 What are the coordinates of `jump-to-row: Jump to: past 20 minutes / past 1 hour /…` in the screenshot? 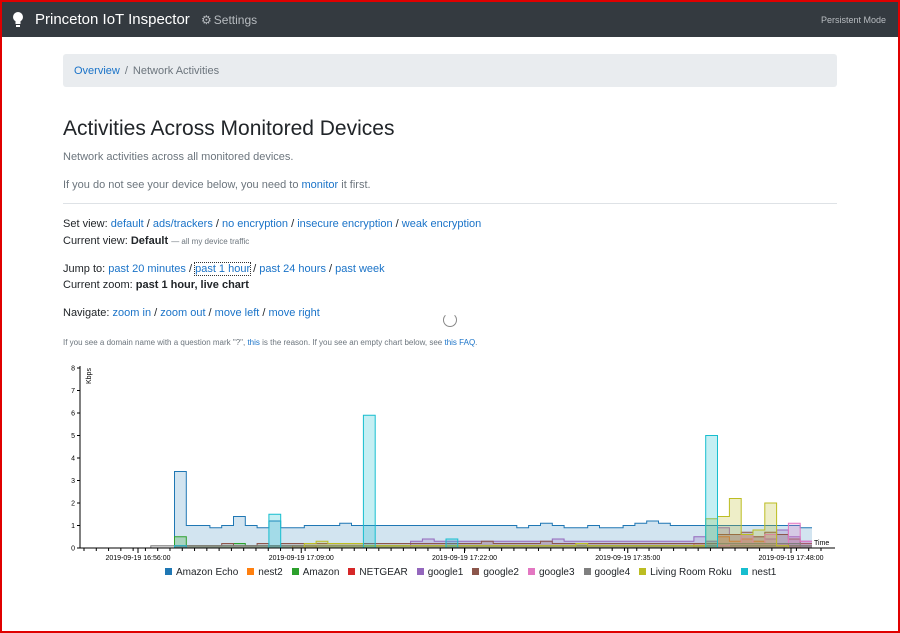 It's located at (224, 269).